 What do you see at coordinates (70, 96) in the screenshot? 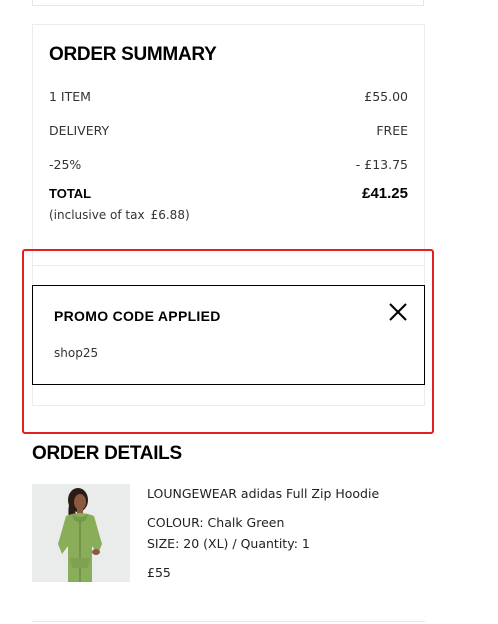
I see `items-label: 1 ITEM` at bounding box center [70, 96].